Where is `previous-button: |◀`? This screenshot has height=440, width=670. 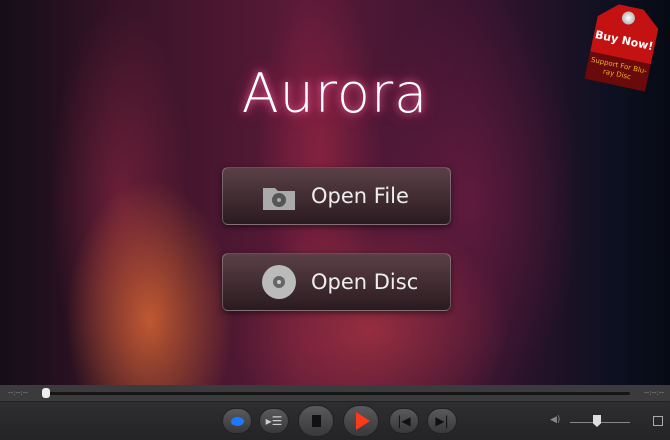 previous-button: |◀ is located at coordinates (404, 421).